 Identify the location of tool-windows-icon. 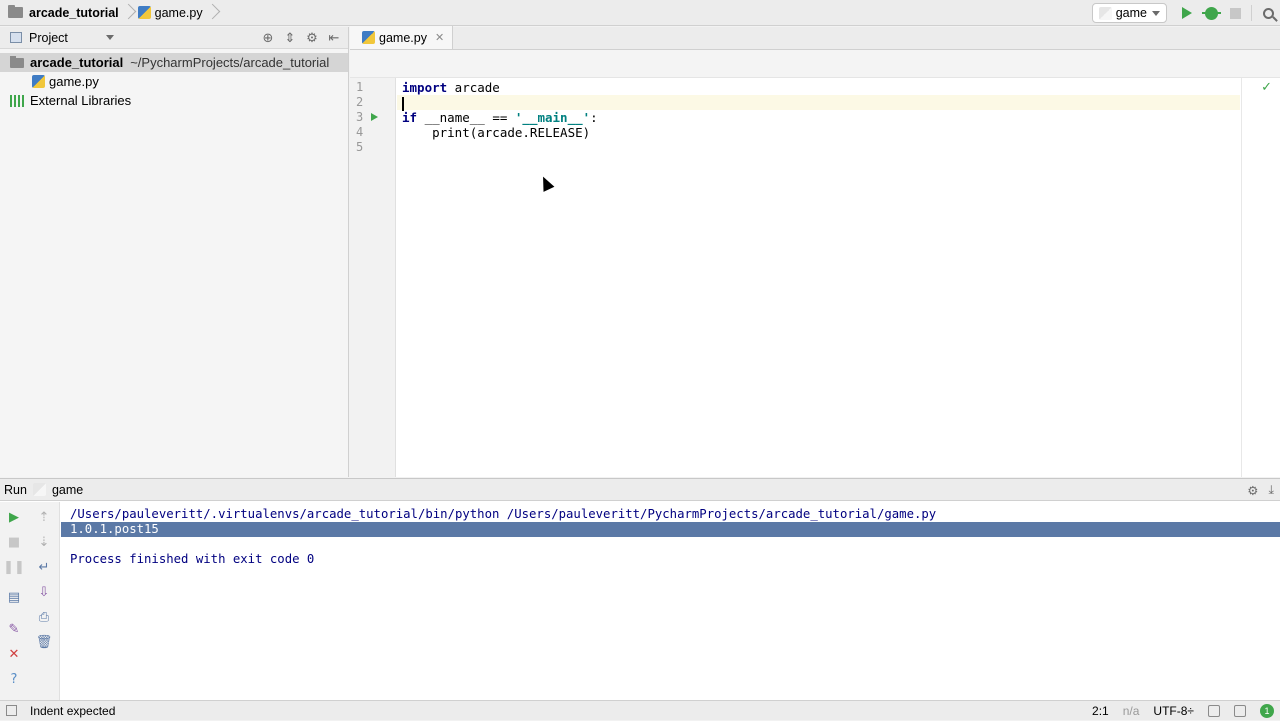
(11, 710).